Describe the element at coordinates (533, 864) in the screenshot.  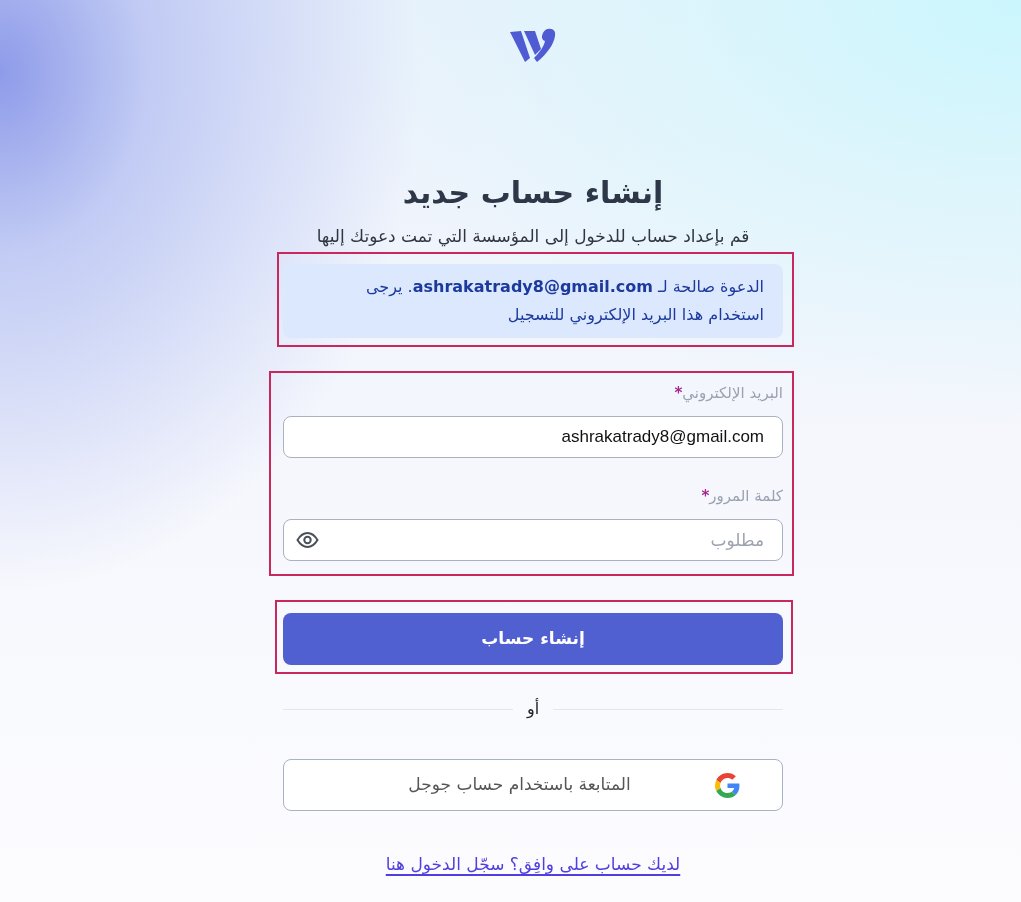
I see `login-link: لديك حساب على وافِق؟ سجّل الدخول هنا` at that location.